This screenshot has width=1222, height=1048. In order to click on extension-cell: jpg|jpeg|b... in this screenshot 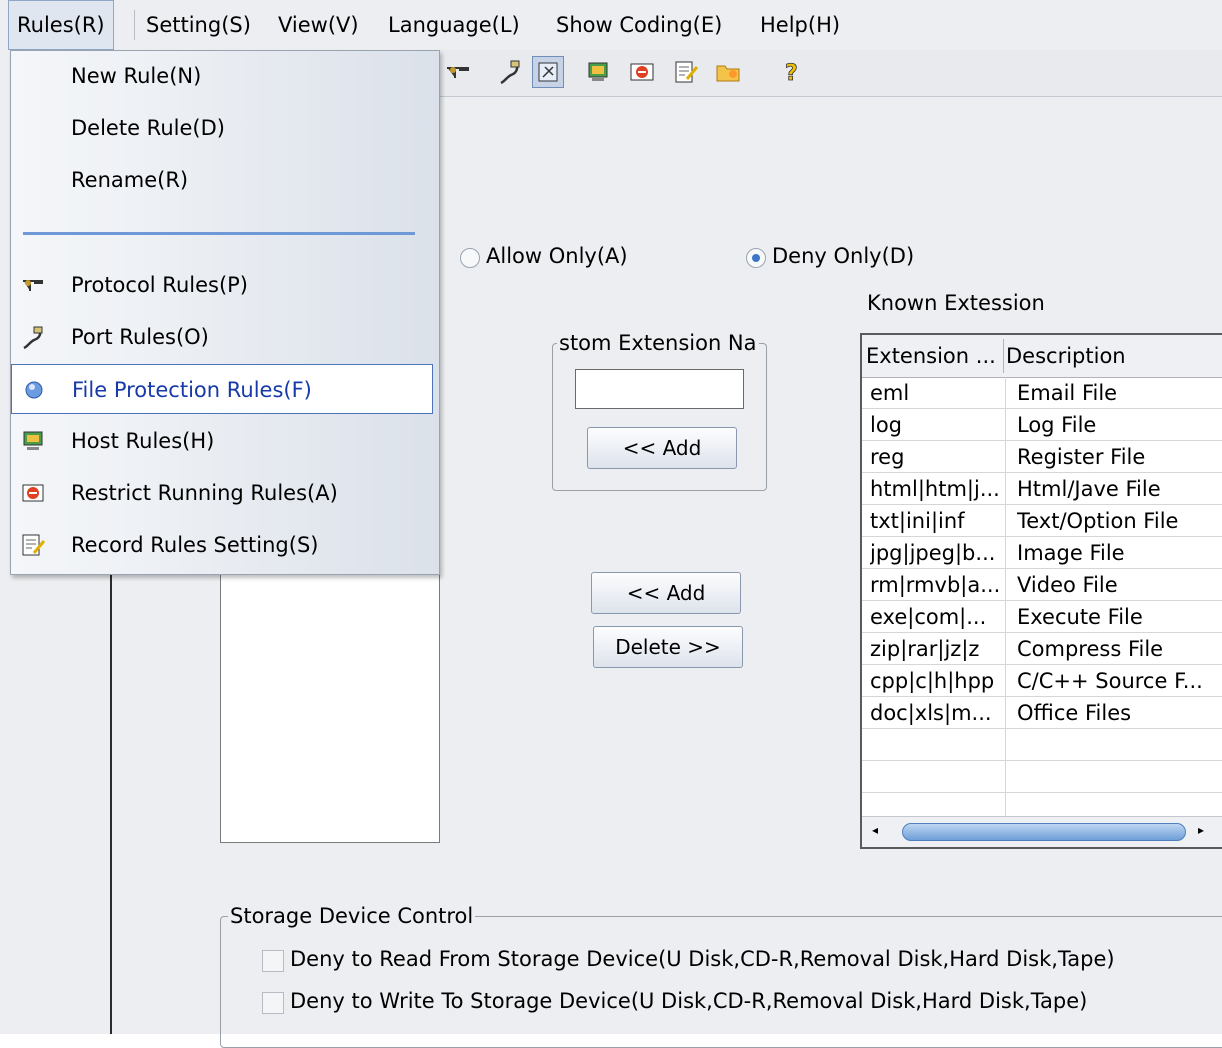, I will do `click(933, 553)`.